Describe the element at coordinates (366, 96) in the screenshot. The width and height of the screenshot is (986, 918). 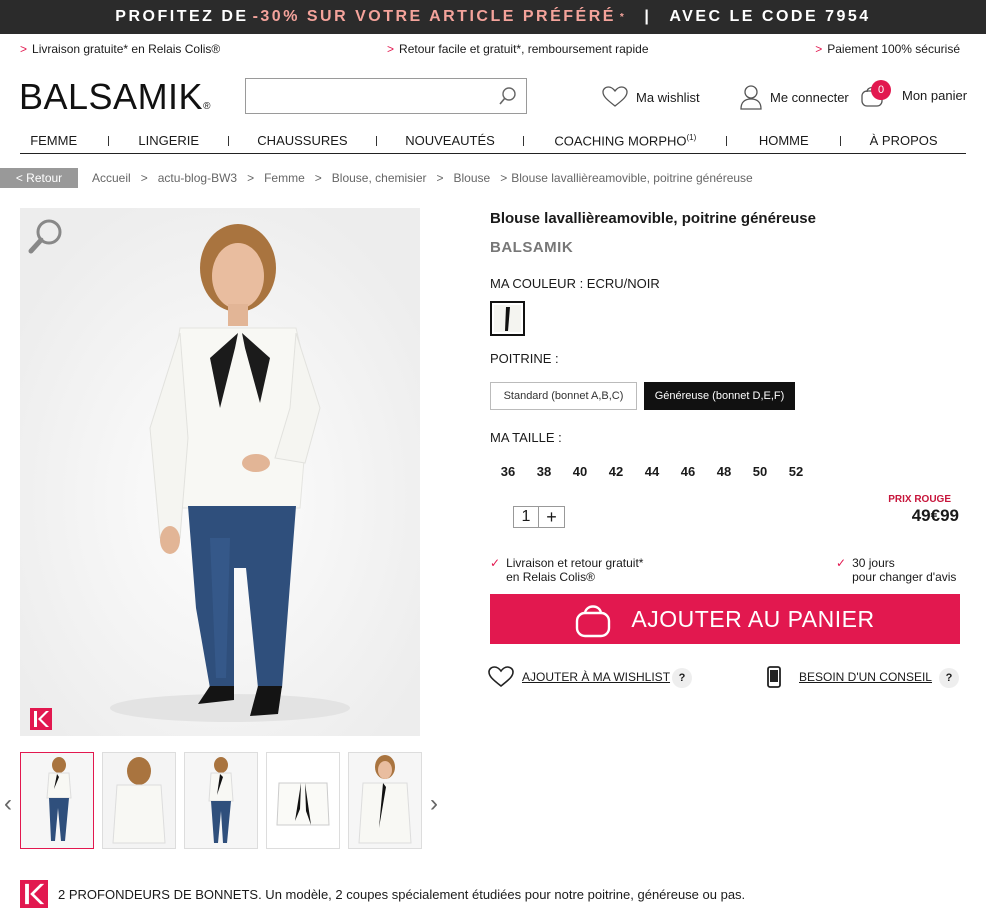
I see `search-input` at that location.